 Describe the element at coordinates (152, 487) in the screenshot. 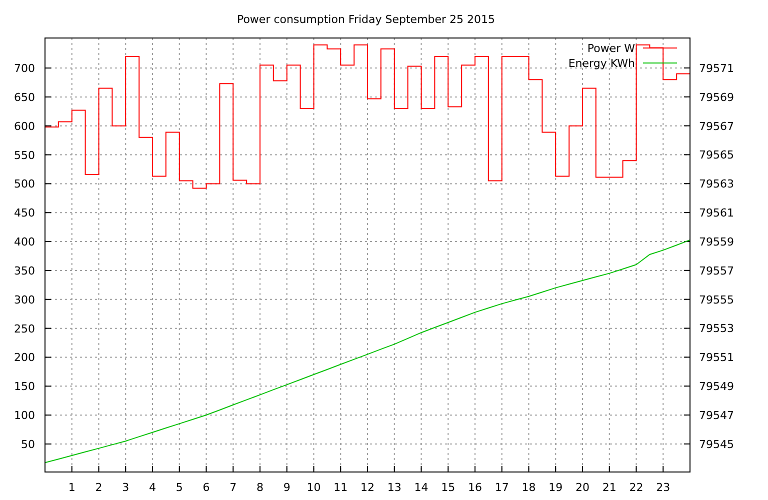

I see `x-tick-label: 4` at that location.